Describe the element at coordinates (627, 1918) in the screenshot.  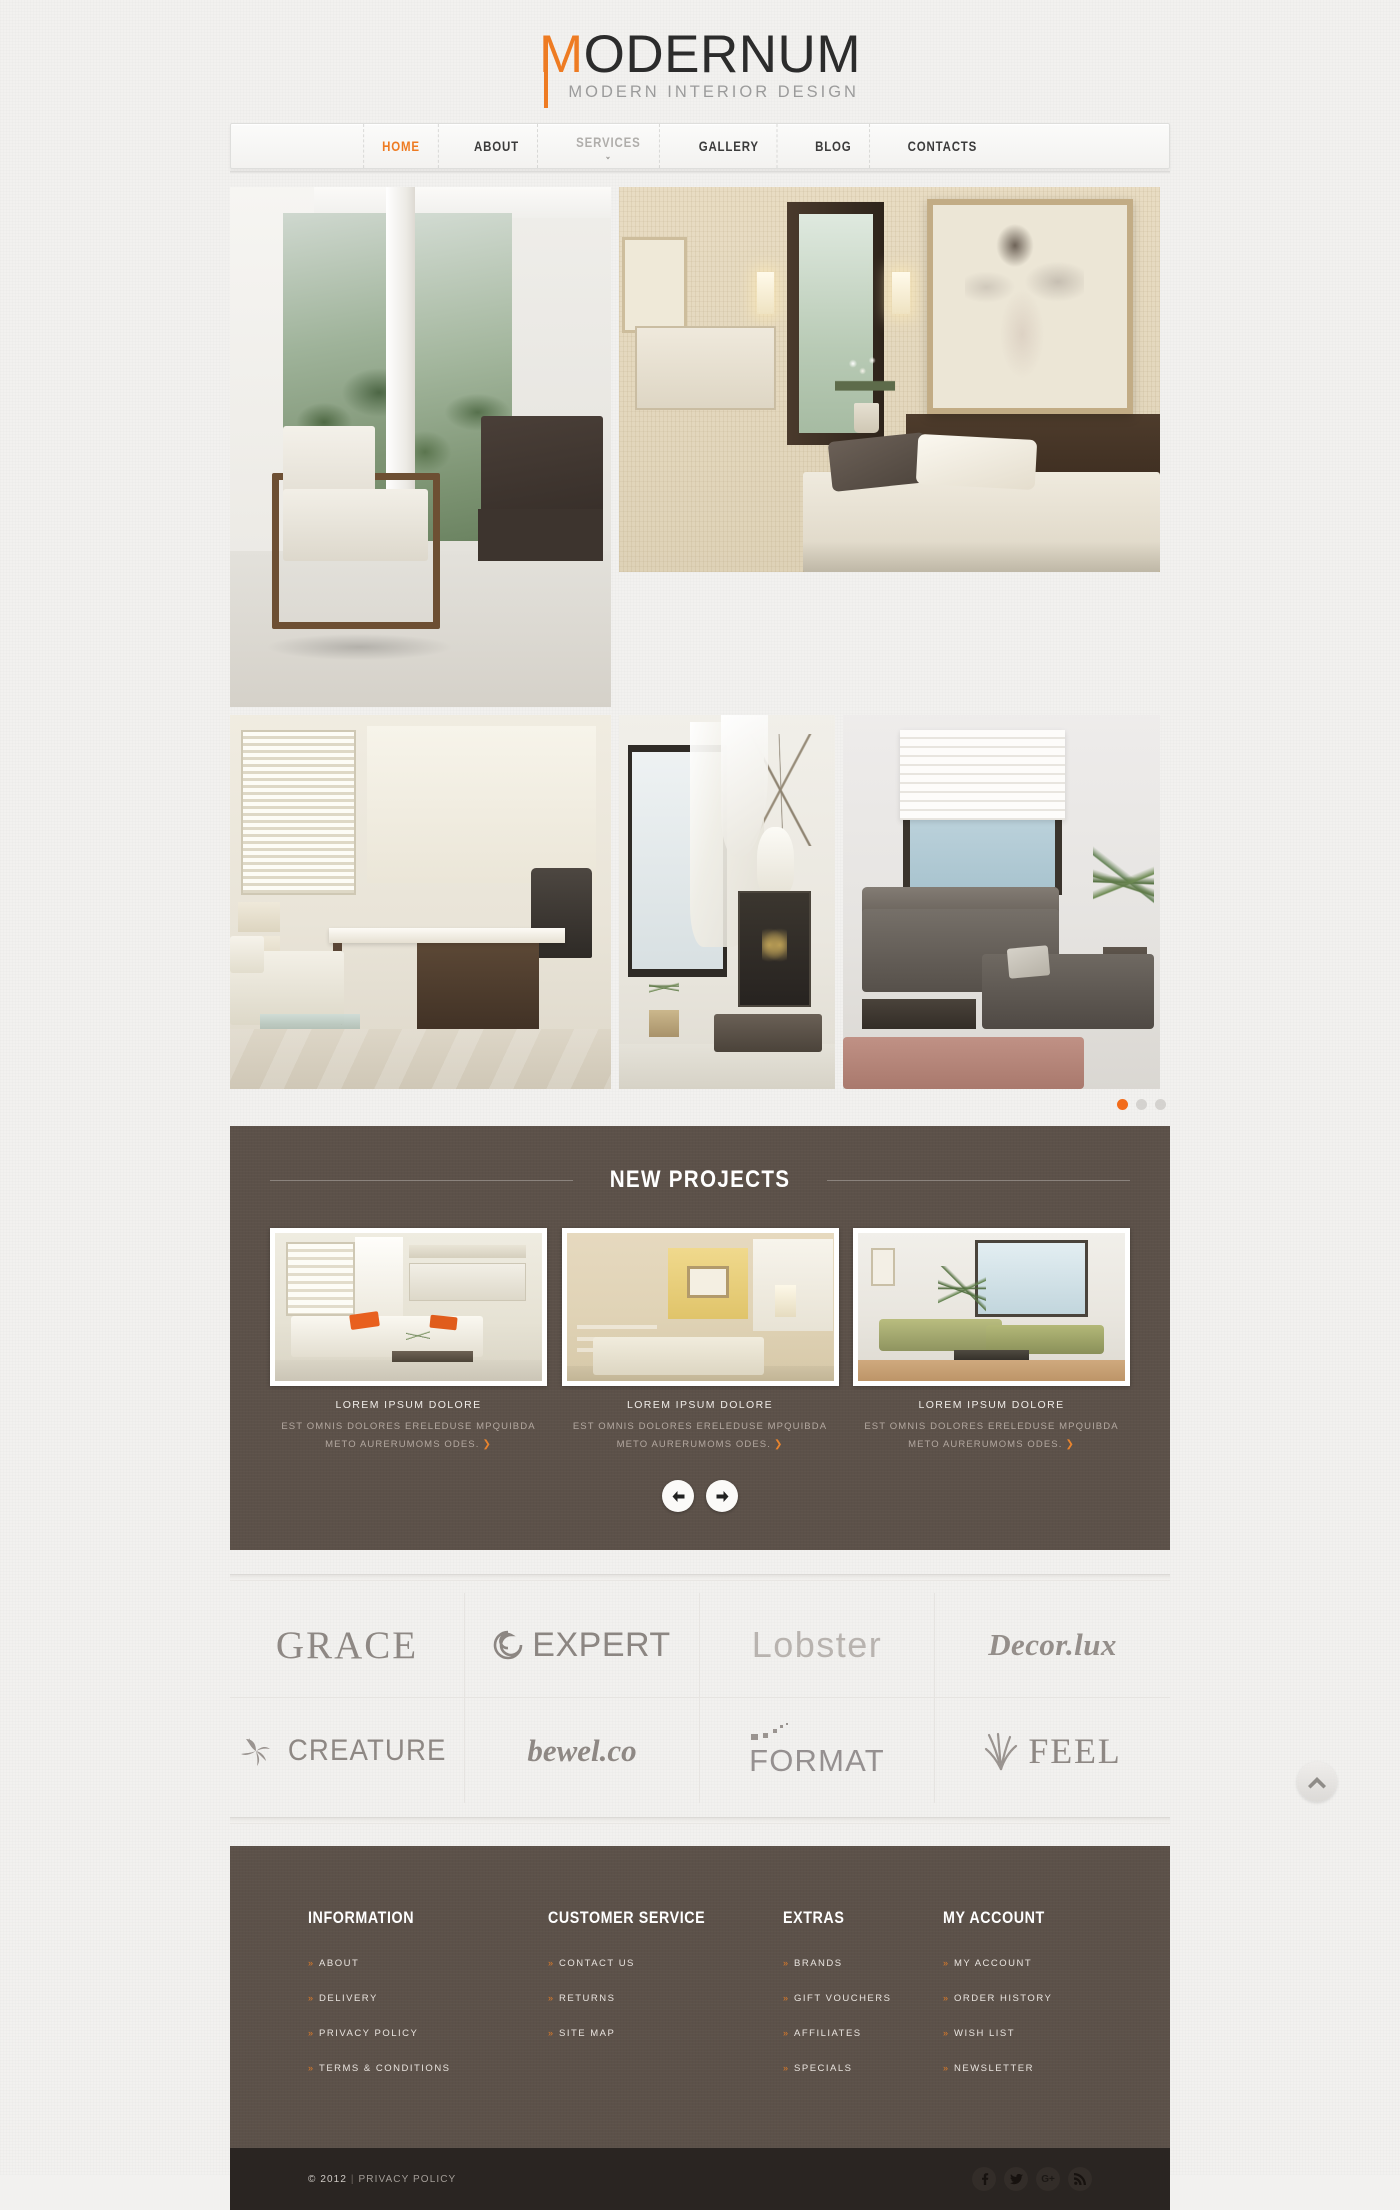
I see `footer-column-title: CUSTOMER SERVICE` at that location.